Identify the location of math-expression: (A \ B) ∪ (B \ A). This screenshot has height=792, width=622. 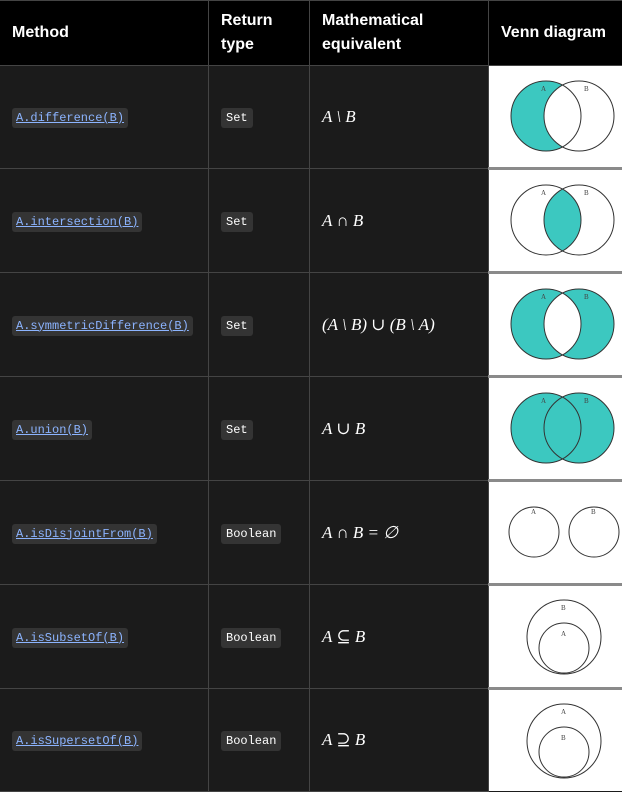
(378, 324).